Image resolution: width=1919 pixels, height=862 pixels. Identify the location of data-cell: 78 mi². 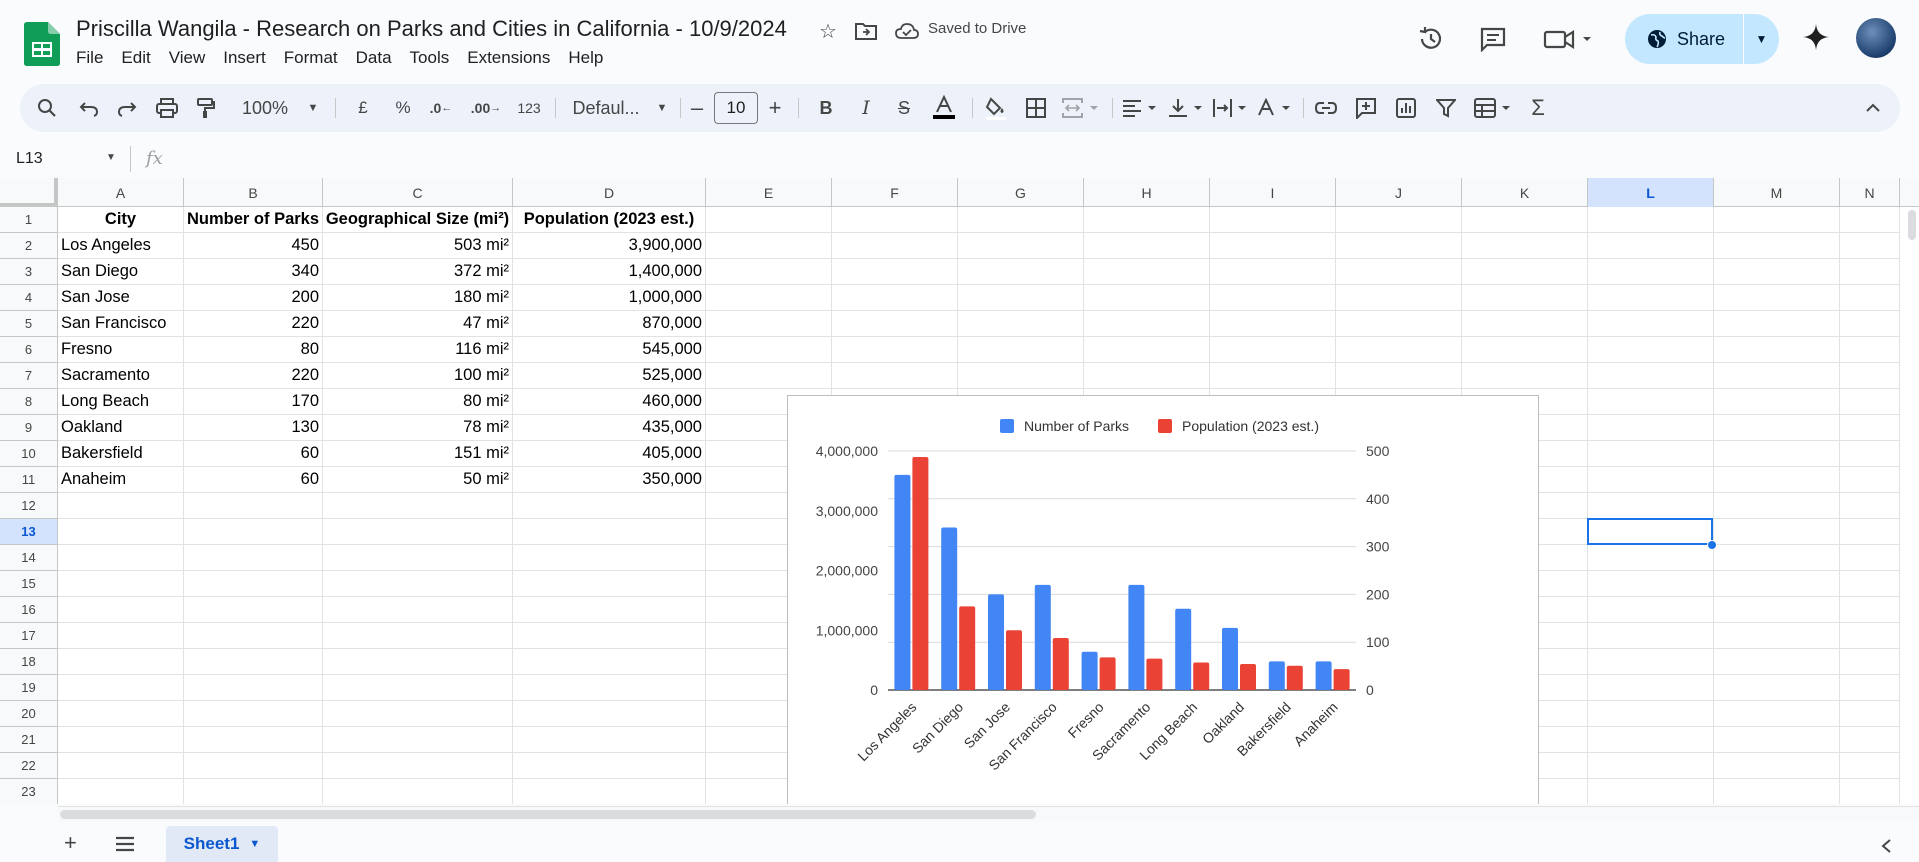
(418, 428).